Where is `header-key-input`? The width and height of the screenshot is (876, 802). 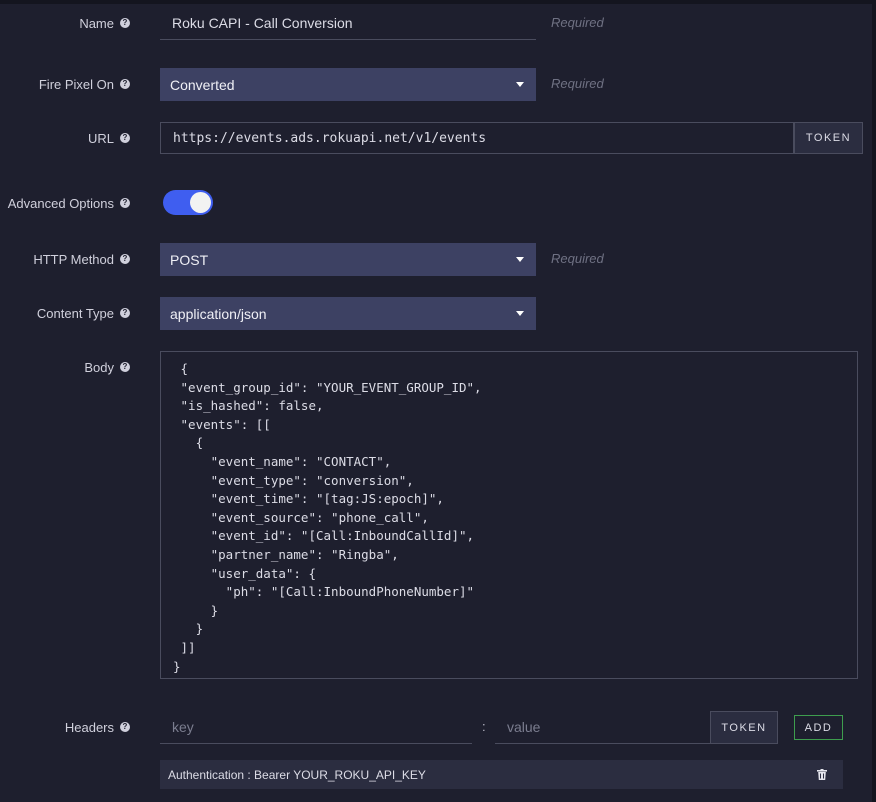
header-key-input is located at coordinates (316, 727).